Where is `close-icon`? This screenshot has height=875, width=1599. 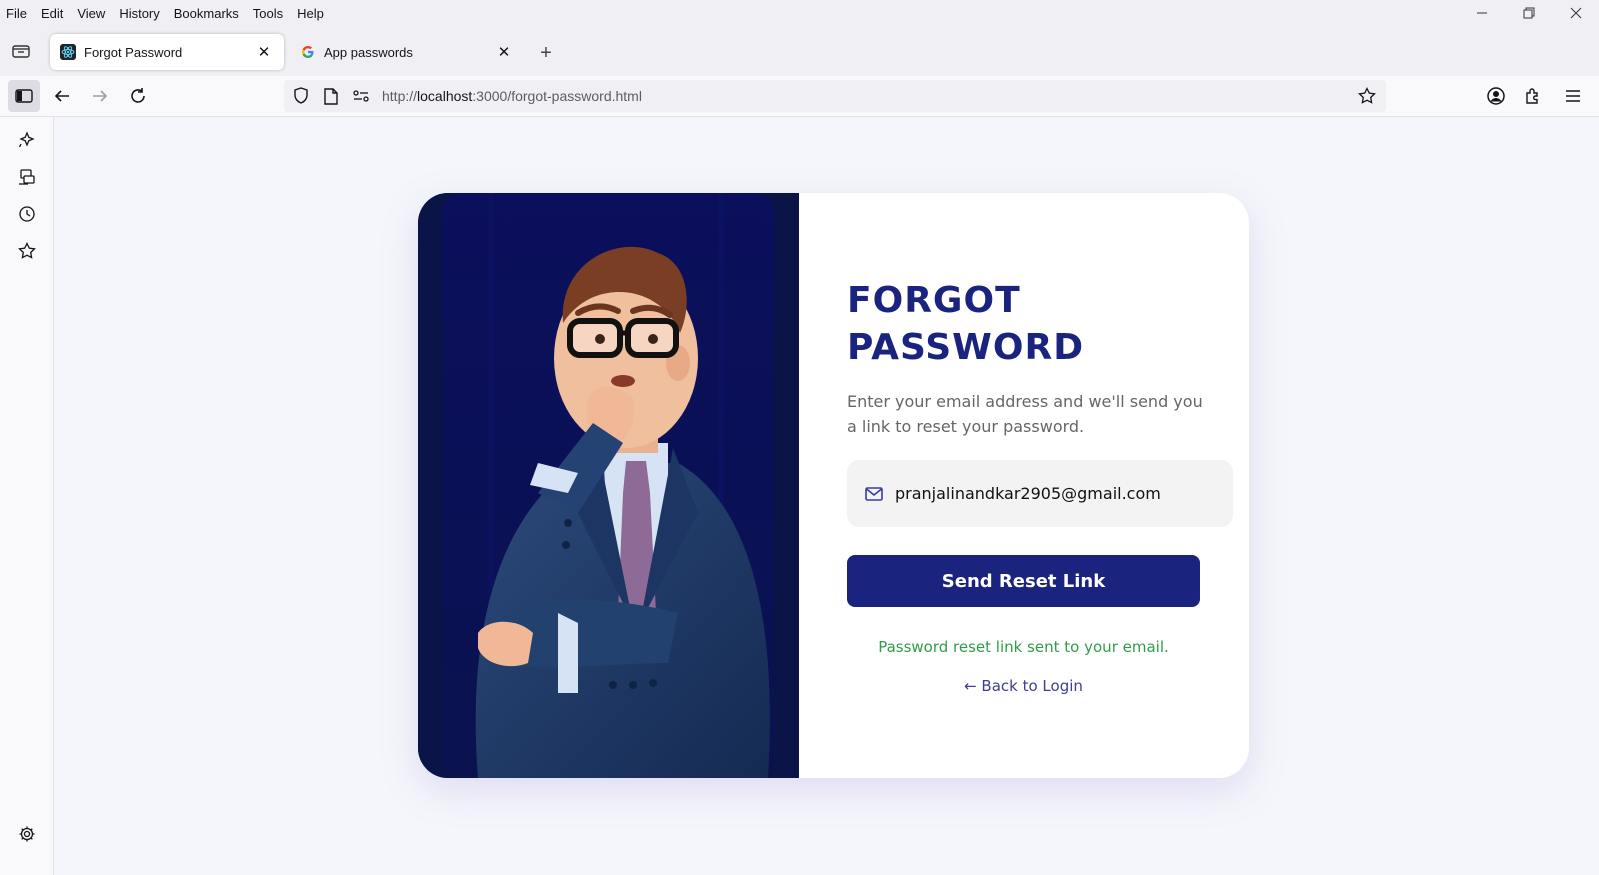
close-icon is located at coordinates (1575, 13).